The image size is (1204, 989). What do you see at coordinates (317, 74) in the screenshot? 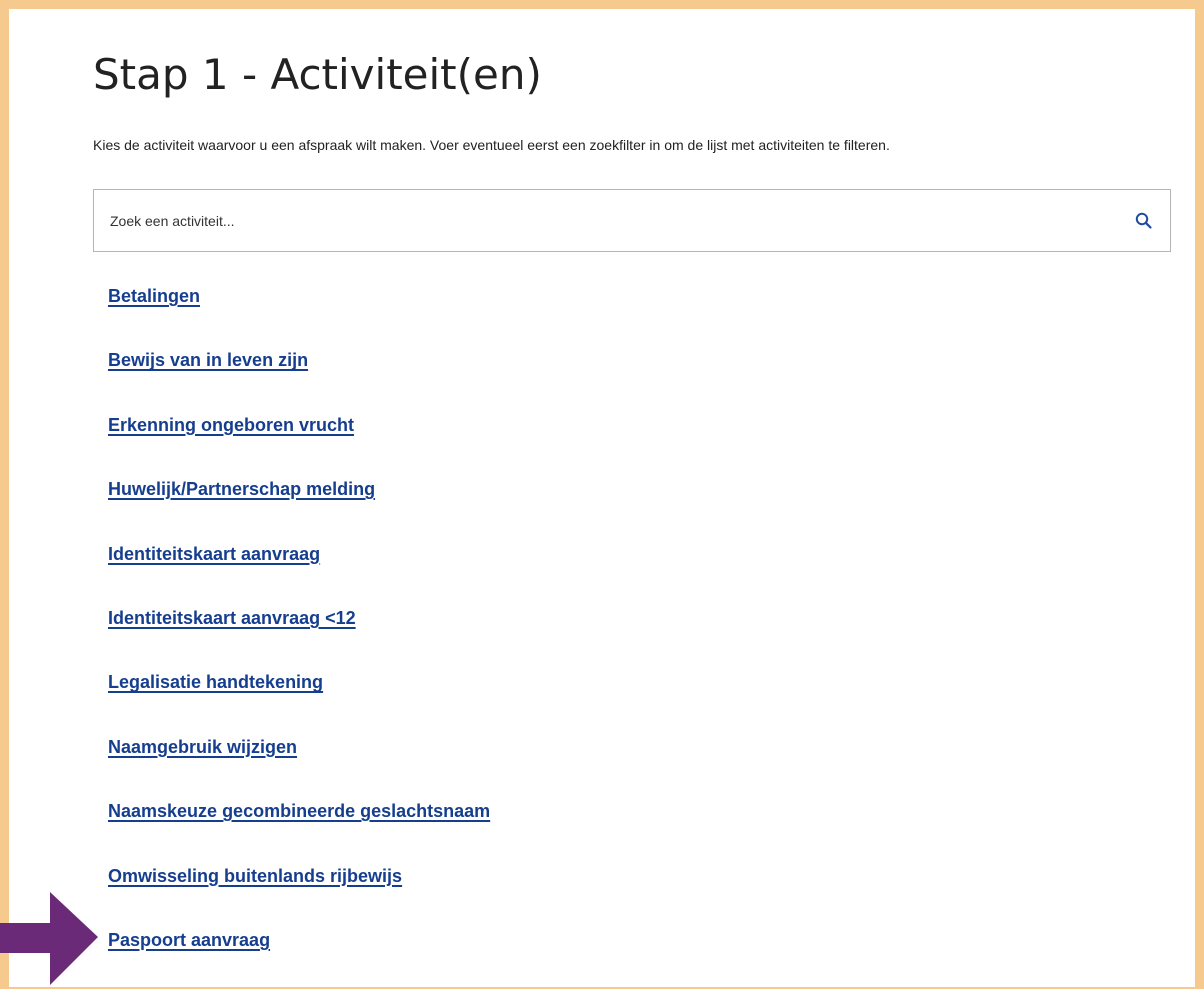
I see `page-title: Stap 1 - Activiteit(en)` at bounding box center [317, 74].